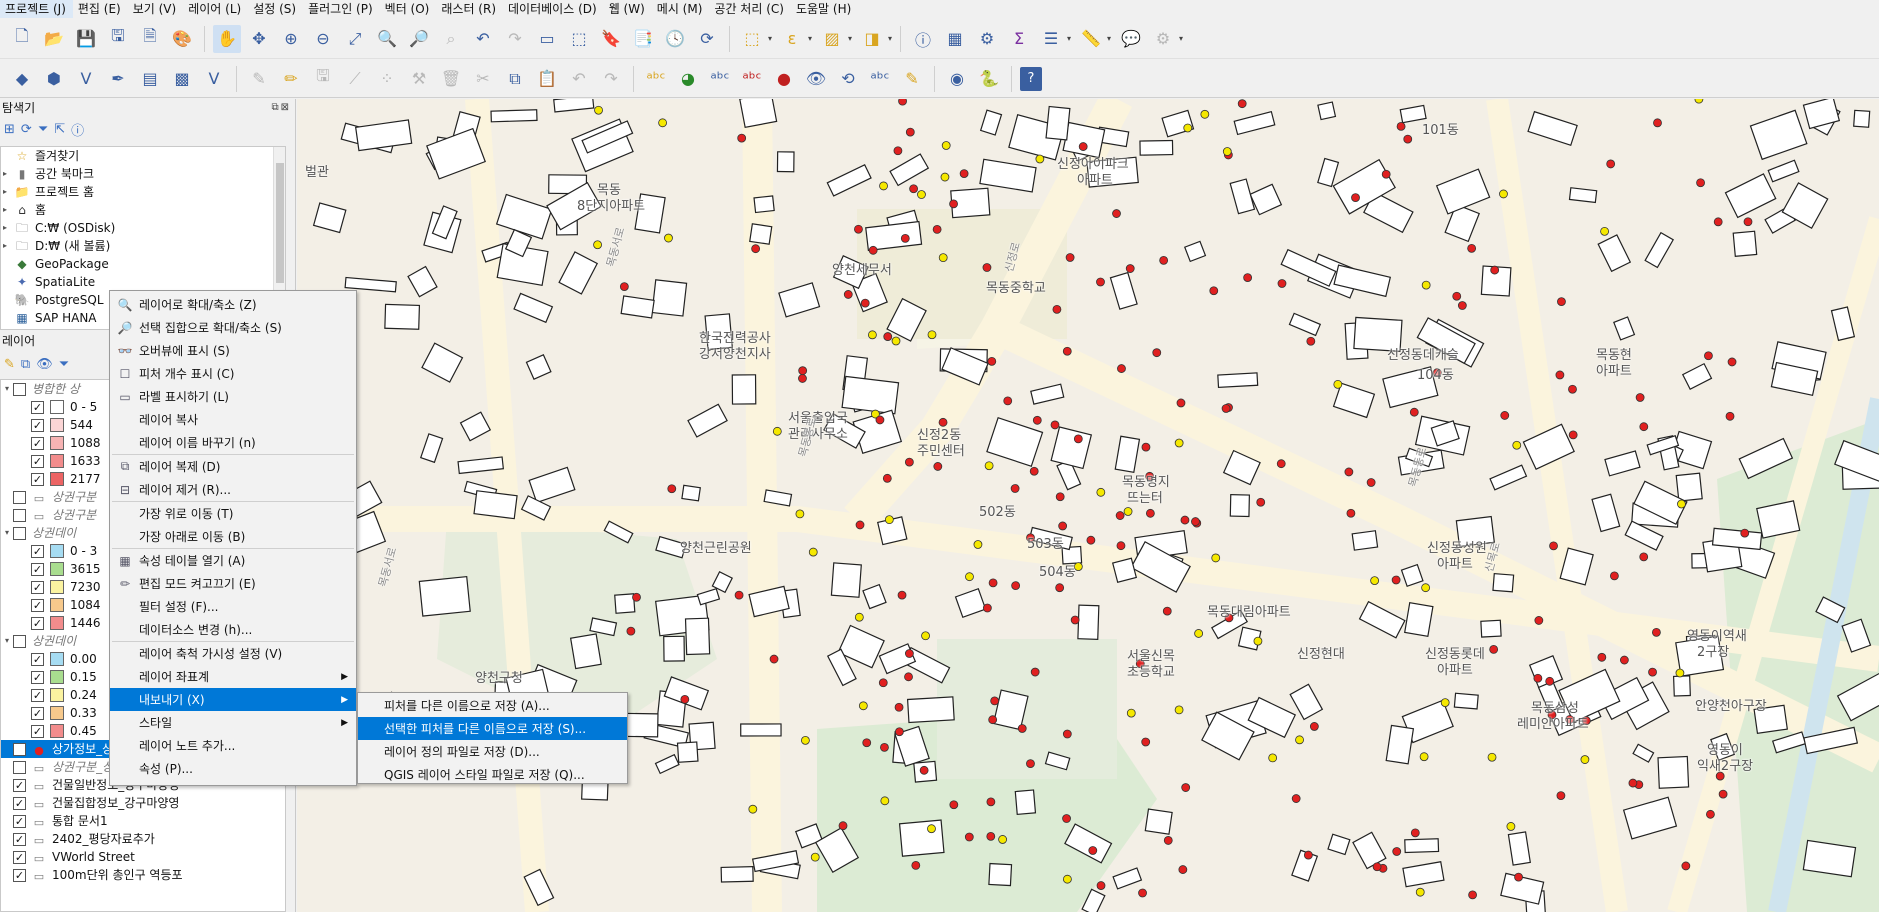  I want to click on visibility-icon: 👁, so click(44, 364).